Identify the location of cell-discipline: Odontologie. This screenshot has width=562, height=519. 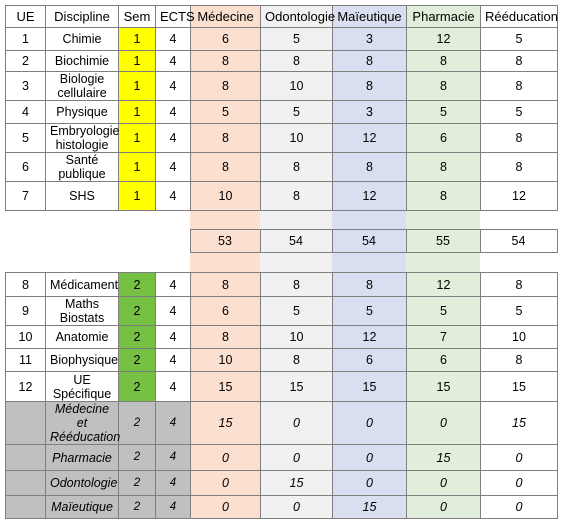
(82, 483).